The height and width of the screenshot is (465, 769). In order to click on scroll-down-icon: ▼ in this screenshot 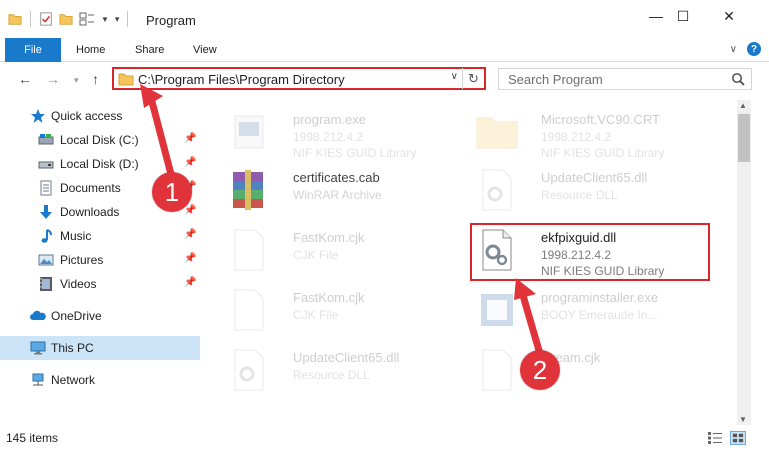, I will do `click(743, 419)`.